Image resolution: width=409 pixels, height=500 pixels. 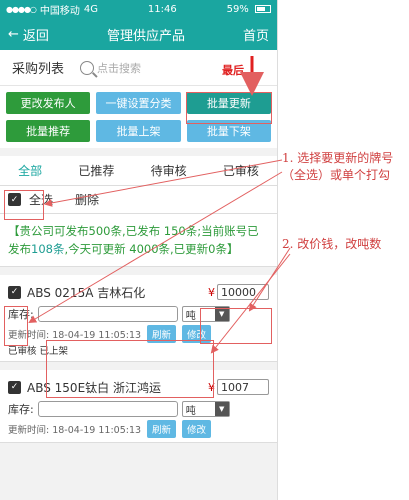 I want to click on annotation-step2: 2. 改价钱，改吨数, so click(x=332, y=244).